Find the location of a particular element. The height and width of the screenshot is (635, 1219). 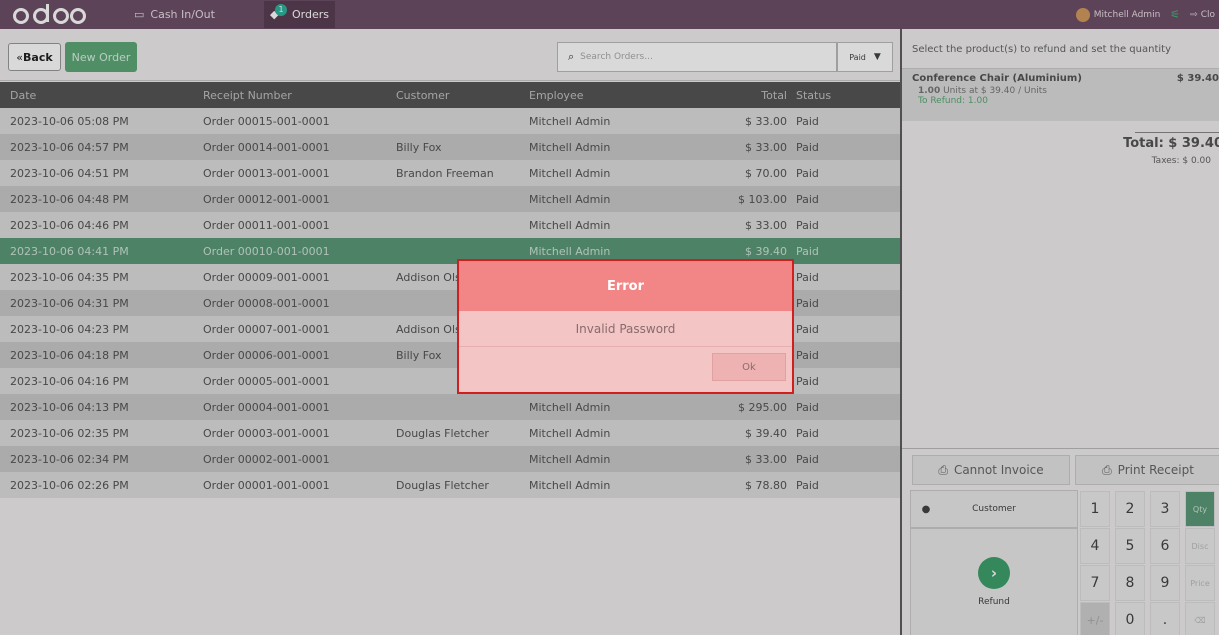

error-dialog-title: Error is located at coordinates (625, 286).